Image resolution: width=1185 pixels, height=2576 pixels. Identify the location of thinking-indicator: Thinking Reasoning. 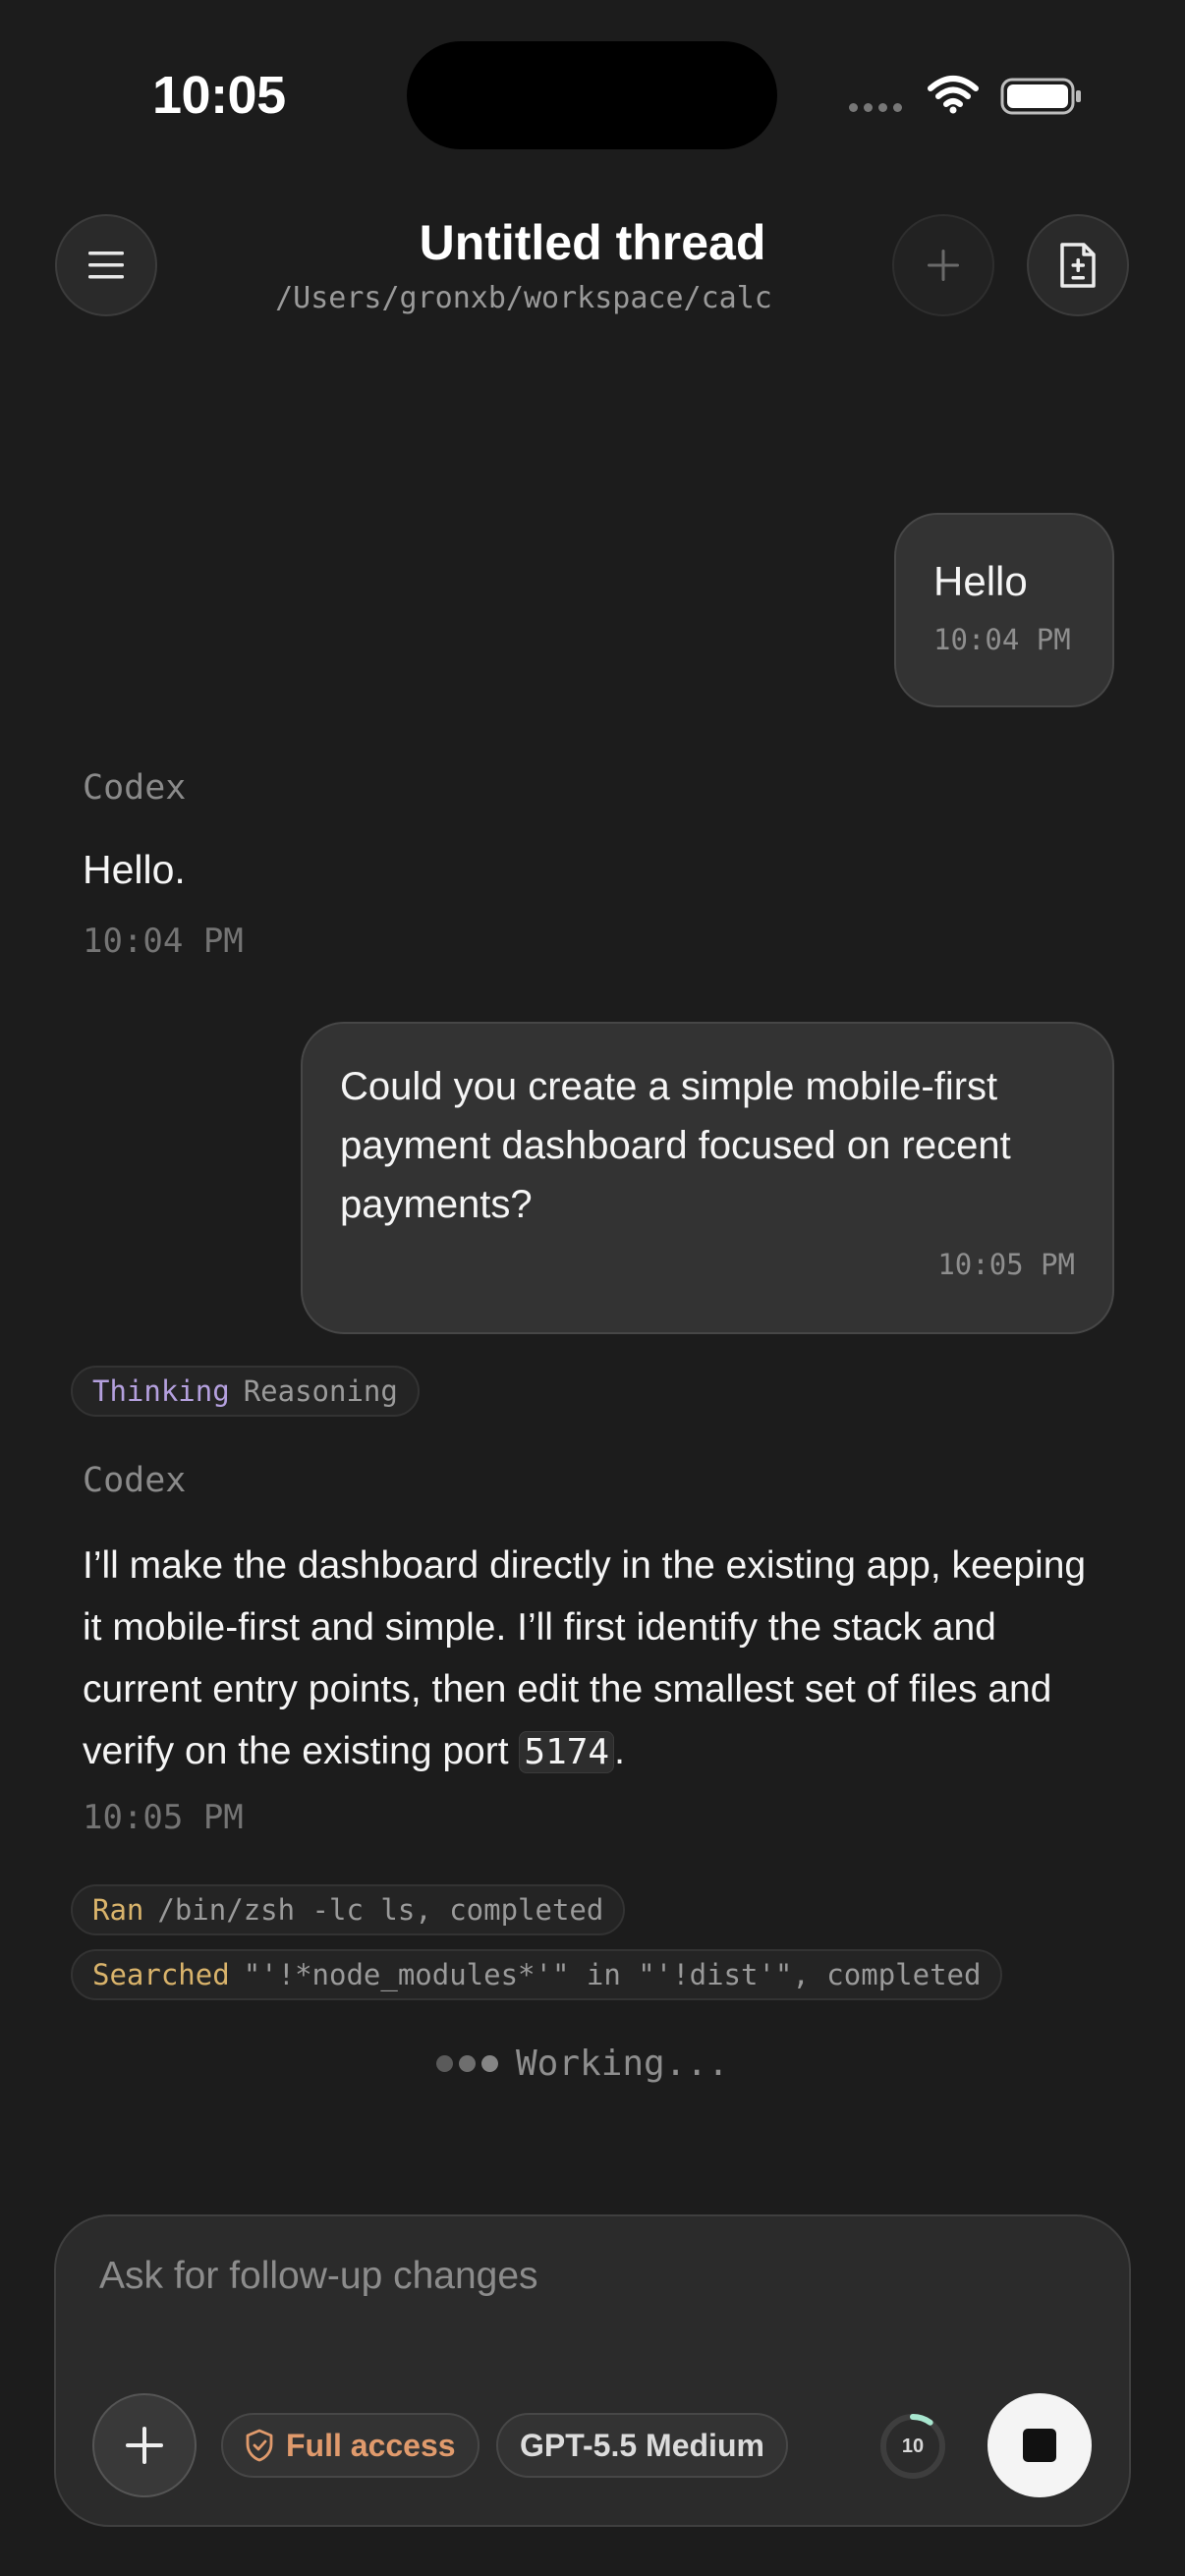
(246, 1391).